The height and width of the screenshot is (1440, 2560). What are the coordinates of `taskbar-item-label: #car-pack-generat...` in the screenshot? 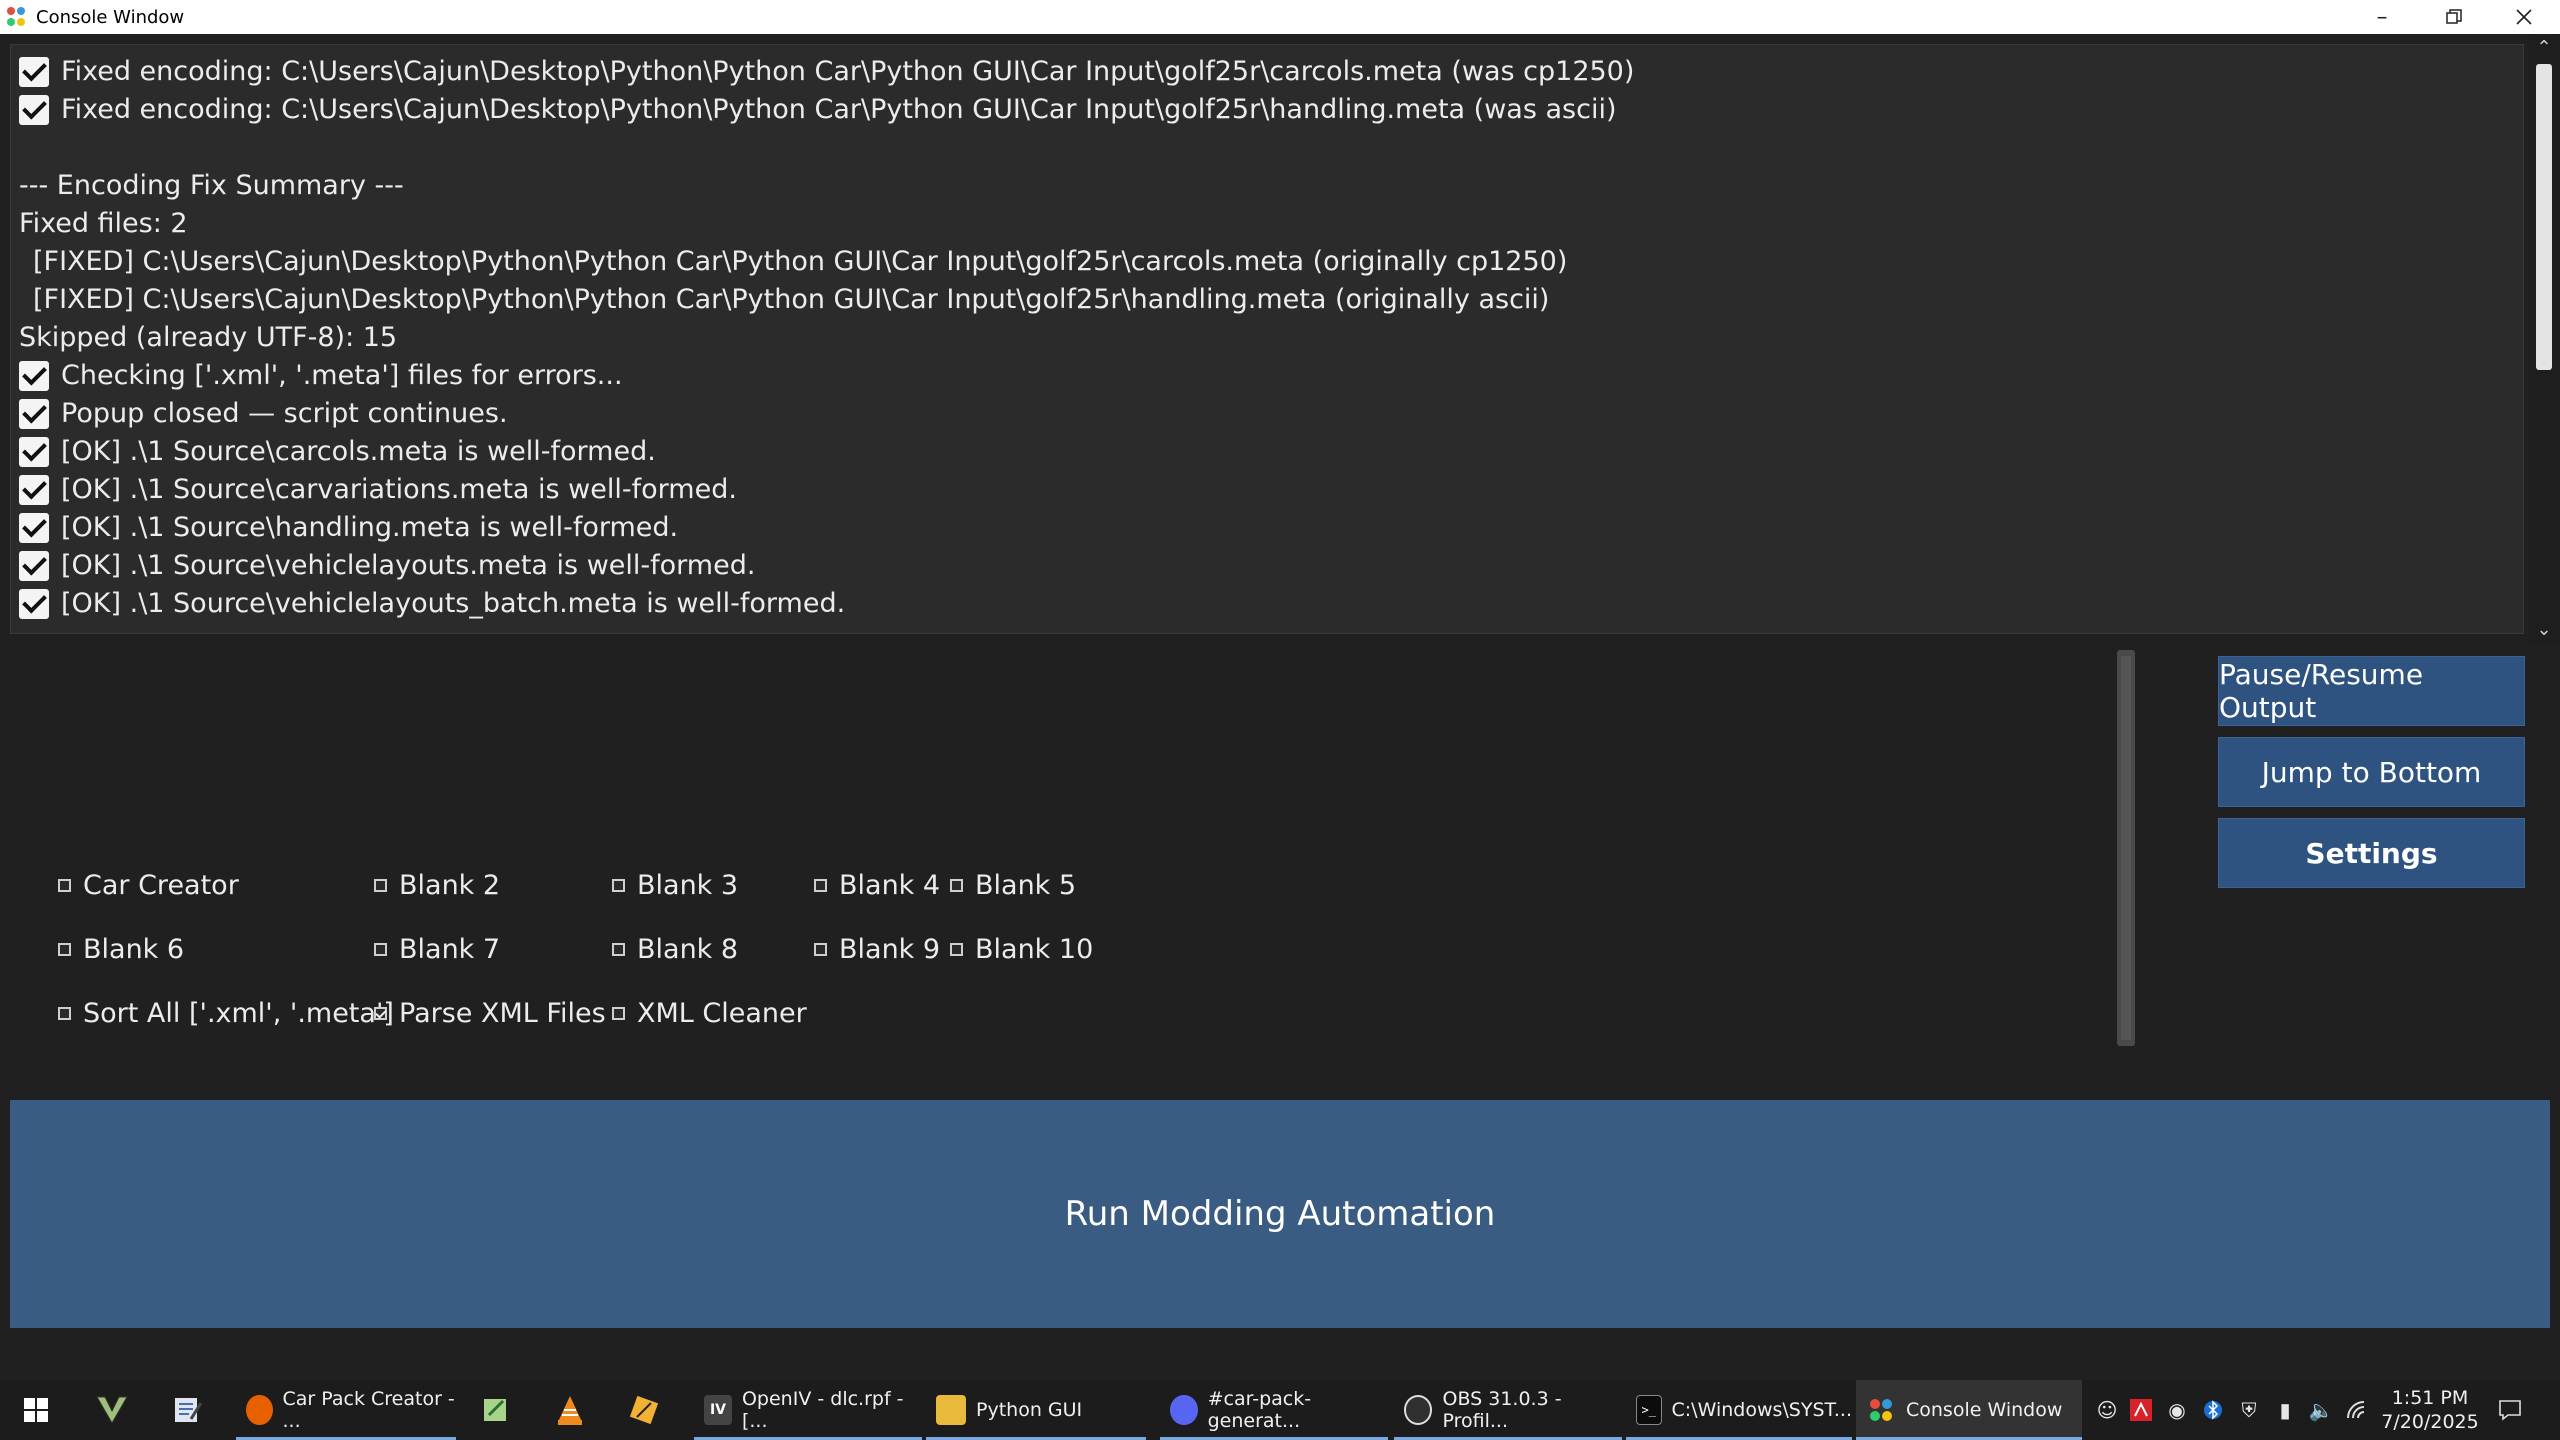 It's located at (1259, 1410).